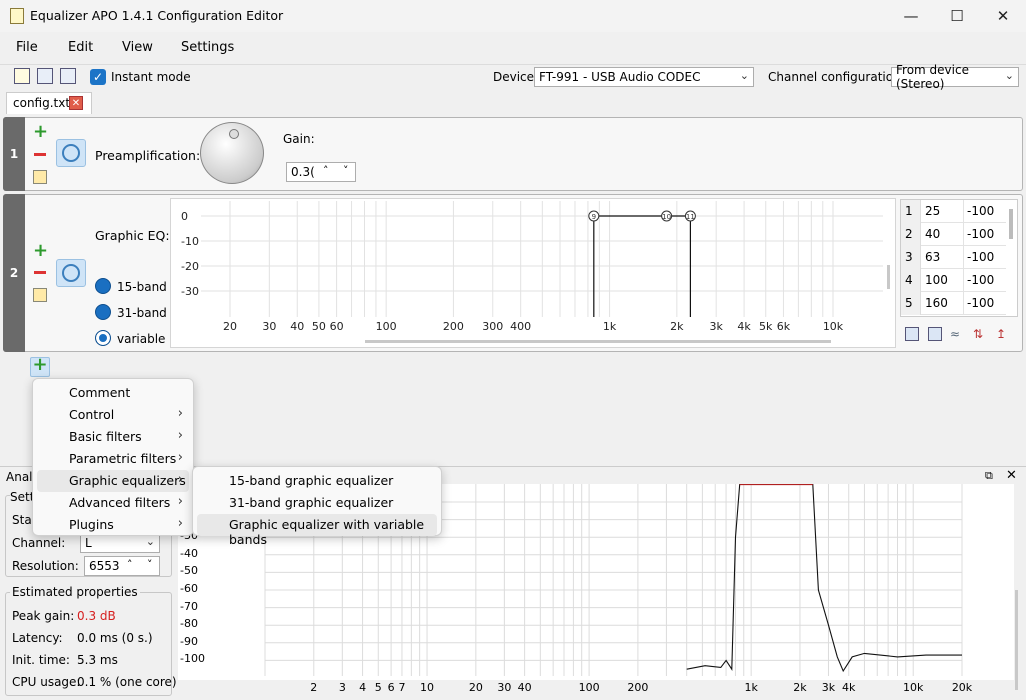 The width and height of the screenshot is (1026, 700). I want to click on menu-settings: Settings, so click(207, 47).